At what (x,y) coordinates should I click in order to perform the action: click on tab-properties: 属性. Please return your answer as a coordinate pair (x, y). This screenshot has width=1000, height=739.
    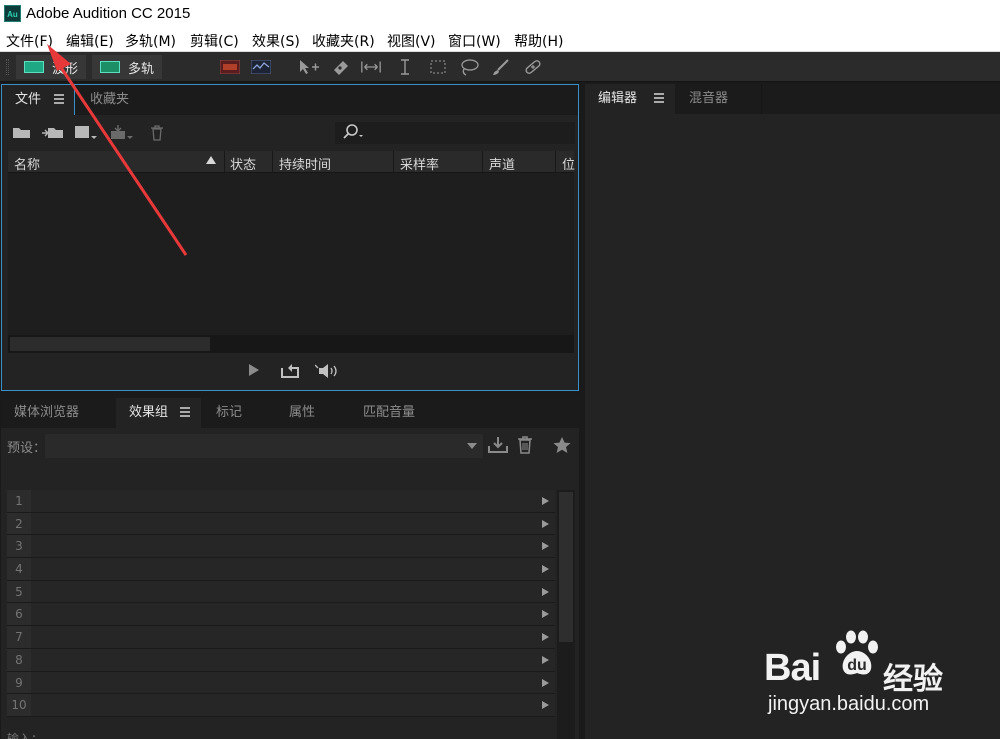
    Looking at the image, I should click on (311, 413).